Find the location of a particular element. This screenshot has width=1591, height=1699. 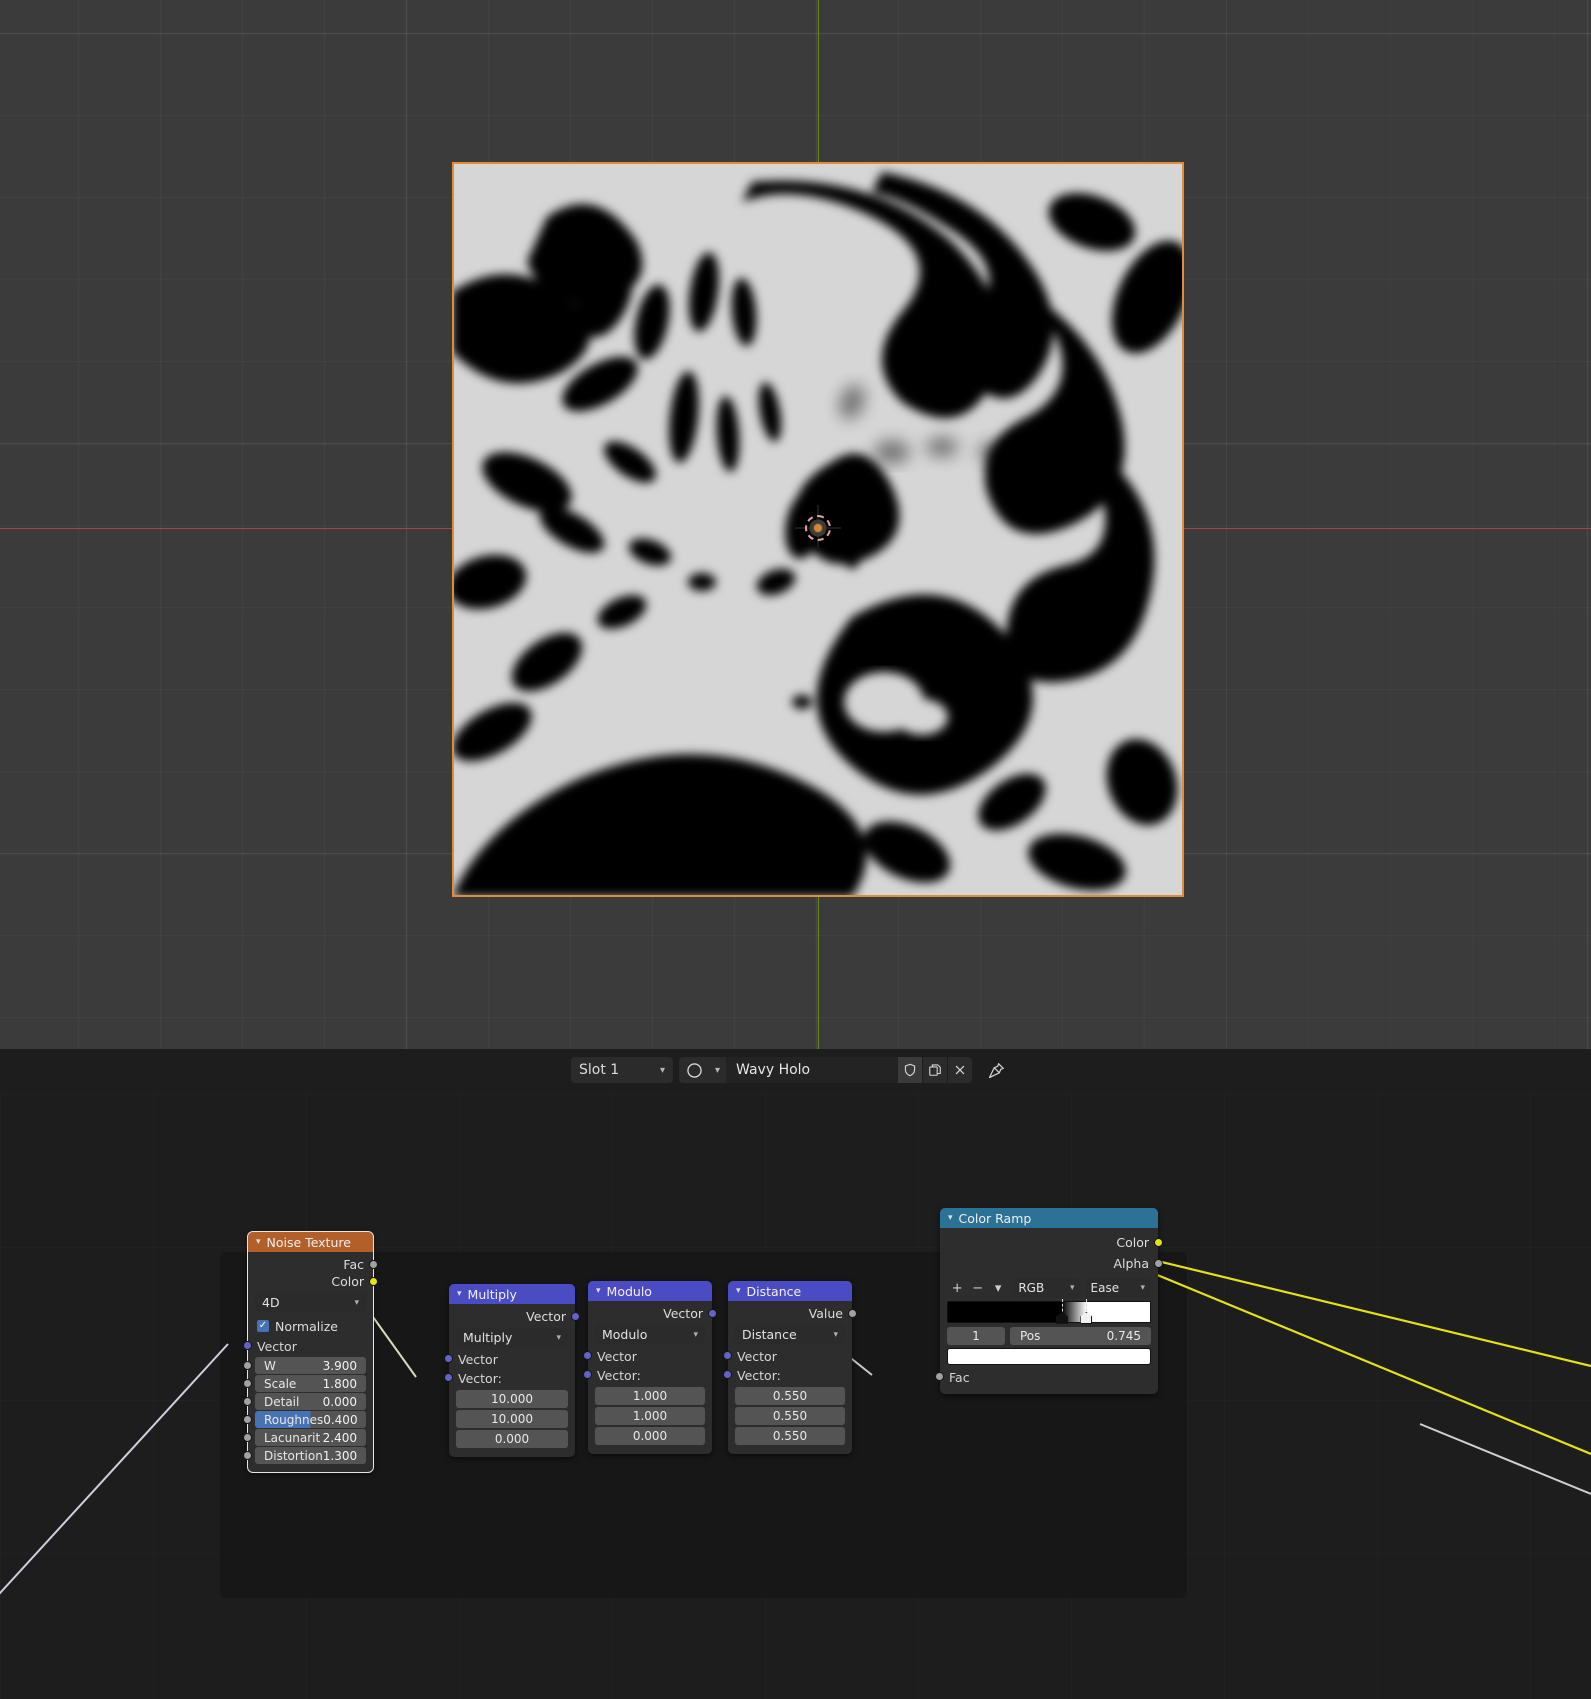

prop-scale: Scale 1.800 is located at coordinates (304, 1383).